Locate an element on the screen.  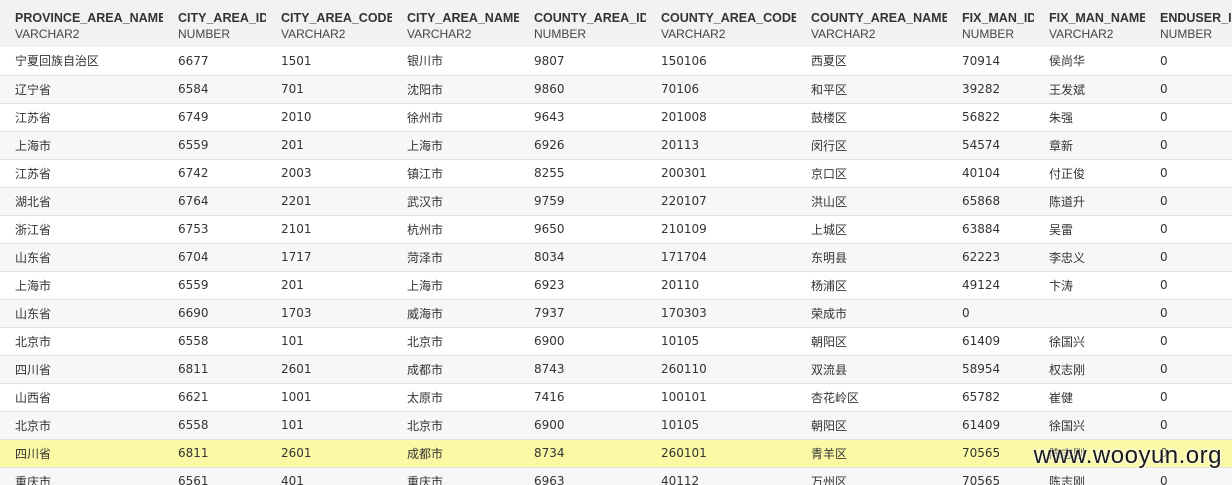
table-cell: 四川省 is located at coordinates (81, 453).